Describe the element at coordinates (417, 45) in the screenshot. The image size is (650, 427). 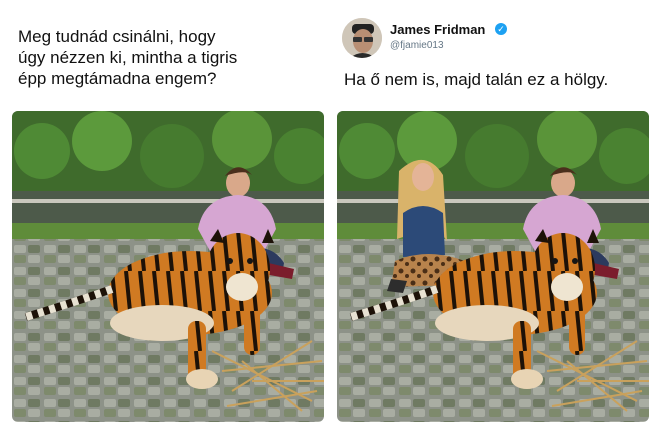
I see `author-handle: @fjamie013` at that location.